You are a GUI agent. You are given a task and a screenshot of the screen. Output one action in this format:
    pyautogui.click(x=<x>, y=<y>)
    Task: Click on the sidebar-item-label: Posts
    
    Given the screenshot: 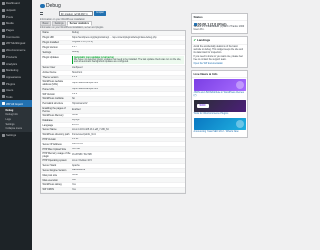 What is the action you would take?
    pyautogui.click(x=9, y=16)
    